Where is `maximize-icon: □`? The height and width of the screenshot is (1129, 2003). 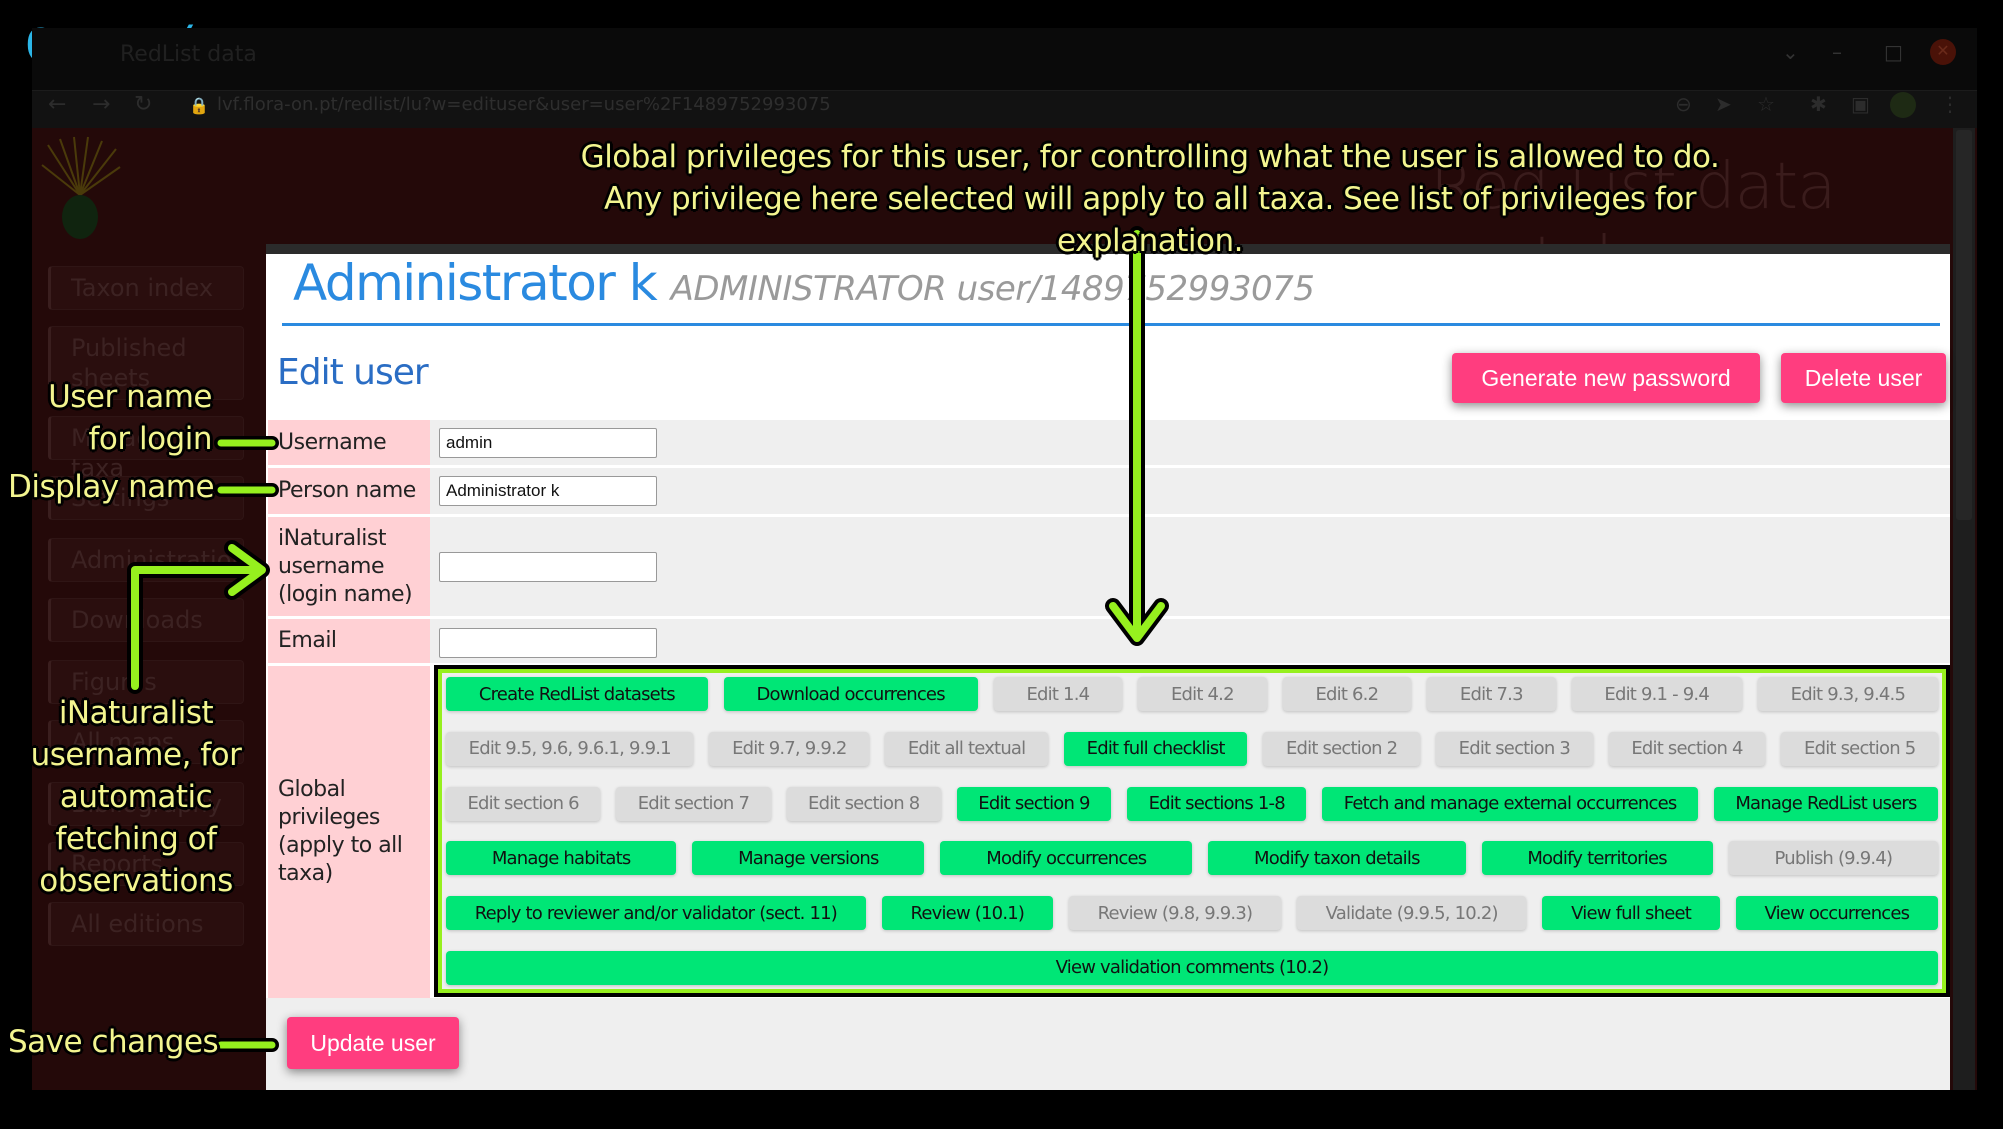 maximize-icon: □ is located at coordinates (1893, 52).